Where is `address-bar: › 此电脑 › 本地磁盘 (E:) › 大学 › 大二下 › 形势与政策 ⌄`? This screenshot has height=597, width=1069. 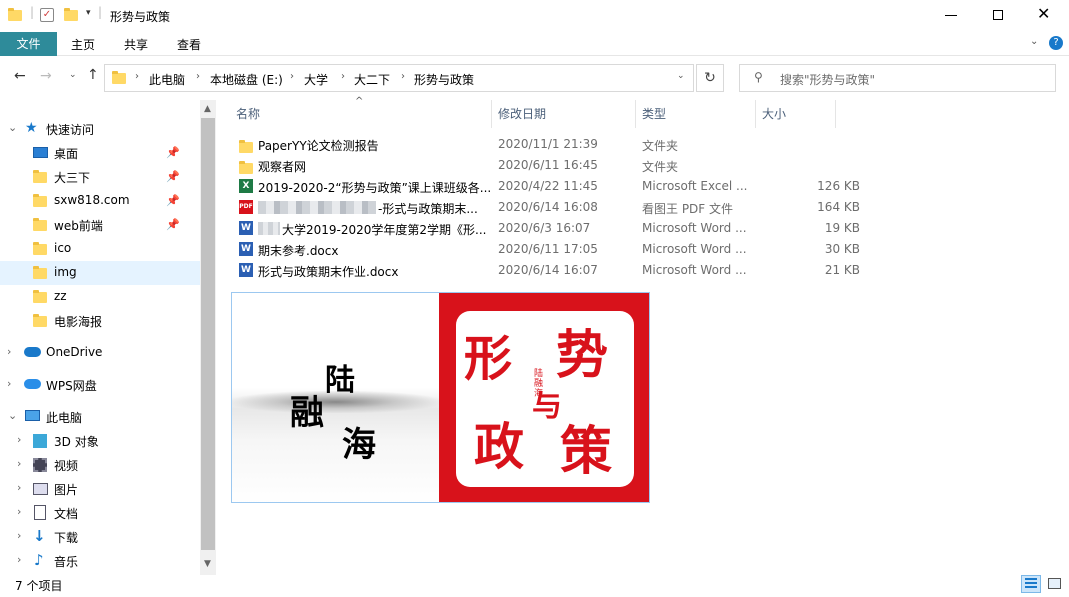 address-bar: › 此电脑 › 本地磁盘 (E:) › 大学 › 大二下 › 形势与政策 ⌄ is located at coordinates (399, 78).